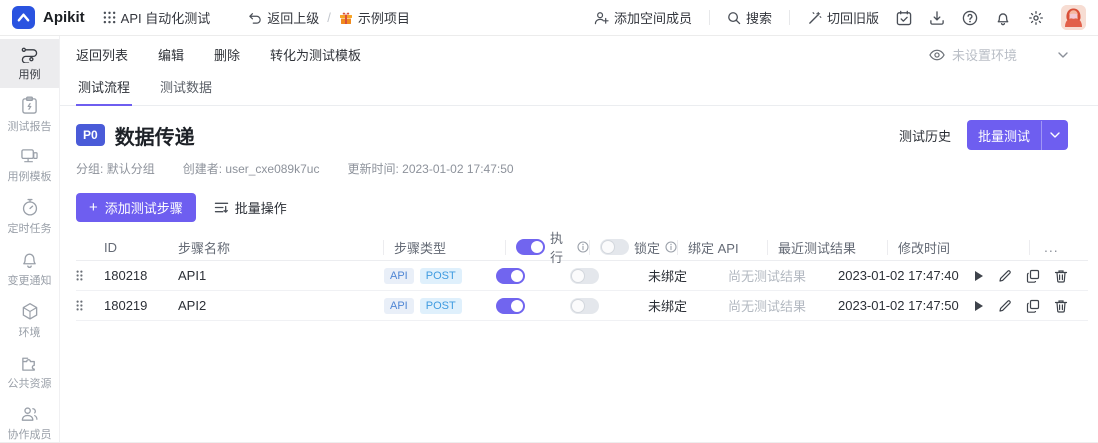 Image resolution: width=1098 pixels, height=443 pixels. Describe the element at coordinates (668, 306) in the screenshot. I see `bind-status: 未绑定` at that location.